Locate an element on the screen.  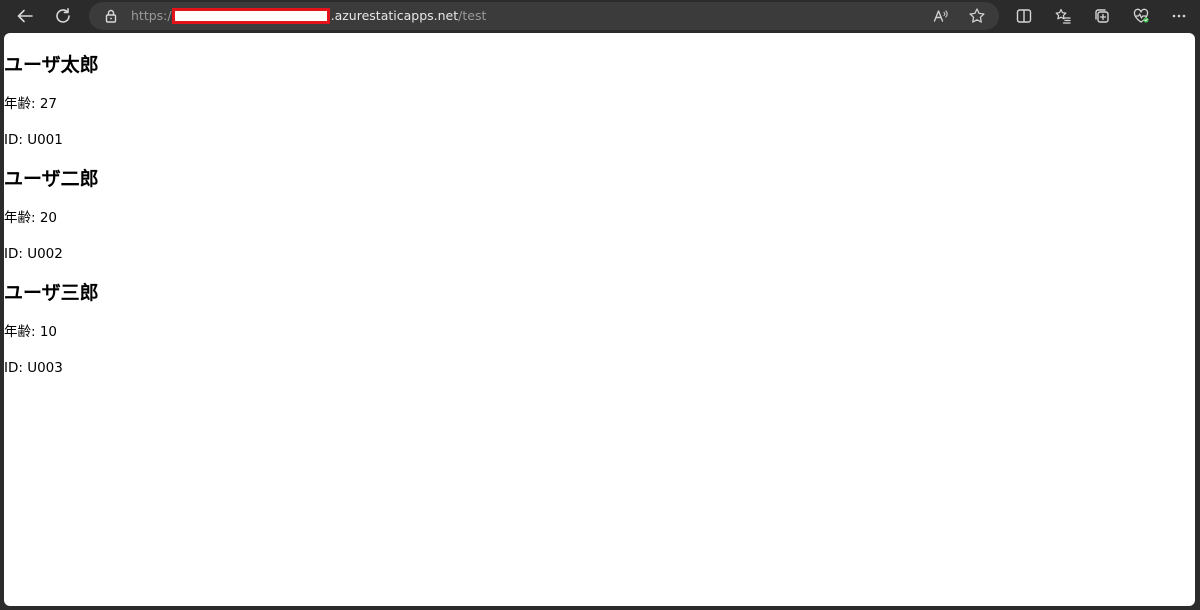
refresh-icon is located at coordinates (63, 15).